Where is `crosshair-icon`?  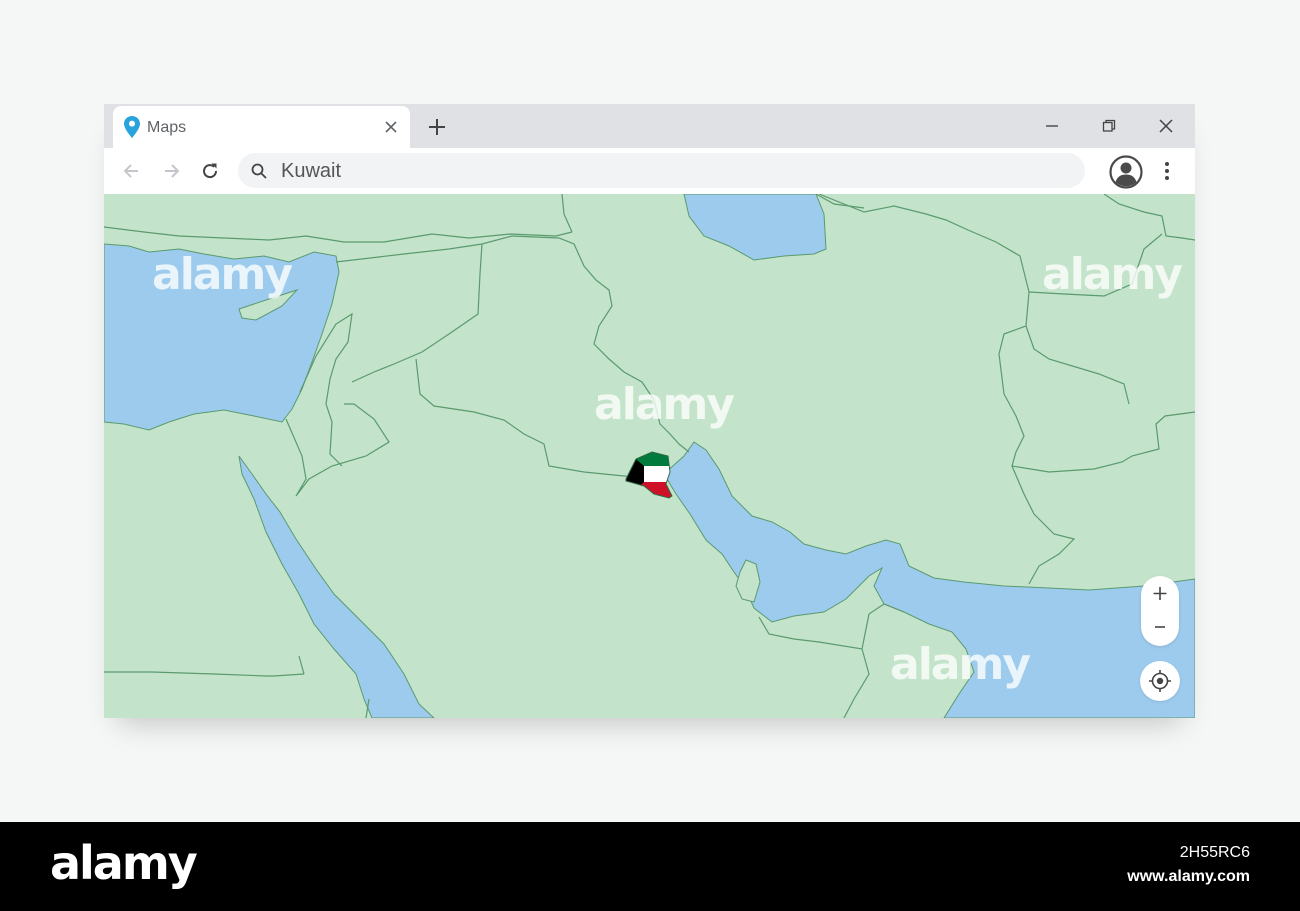 crosshair-icon is located at coordinates (1160, 681).